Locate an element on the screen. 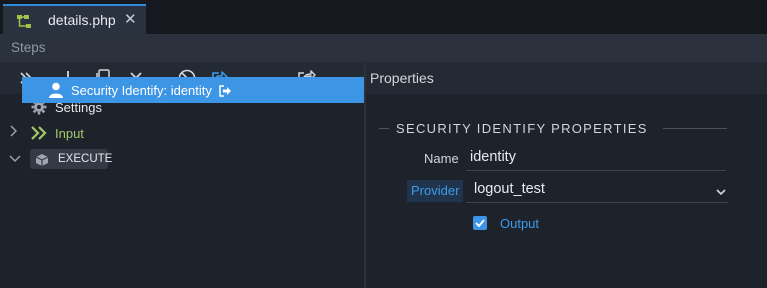  chevron-right-icon is located at coordinates (13, 132).